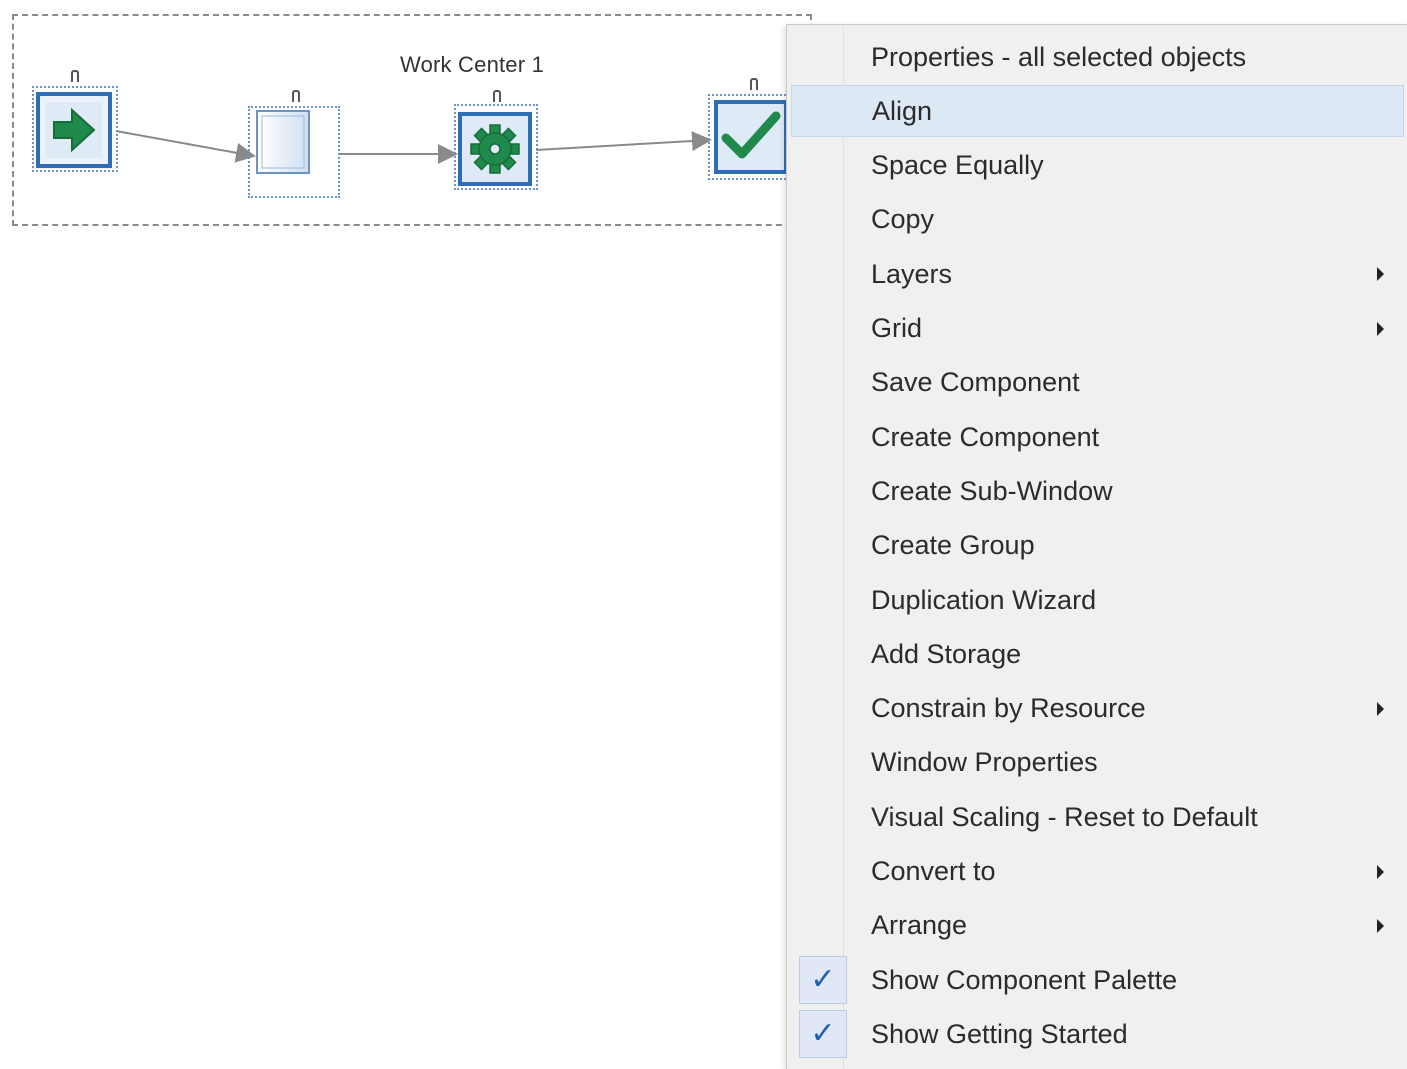 This screenshot has height=1069, width=1407. I want to click on work-center-label: Work Center 1, so click(472, 64).